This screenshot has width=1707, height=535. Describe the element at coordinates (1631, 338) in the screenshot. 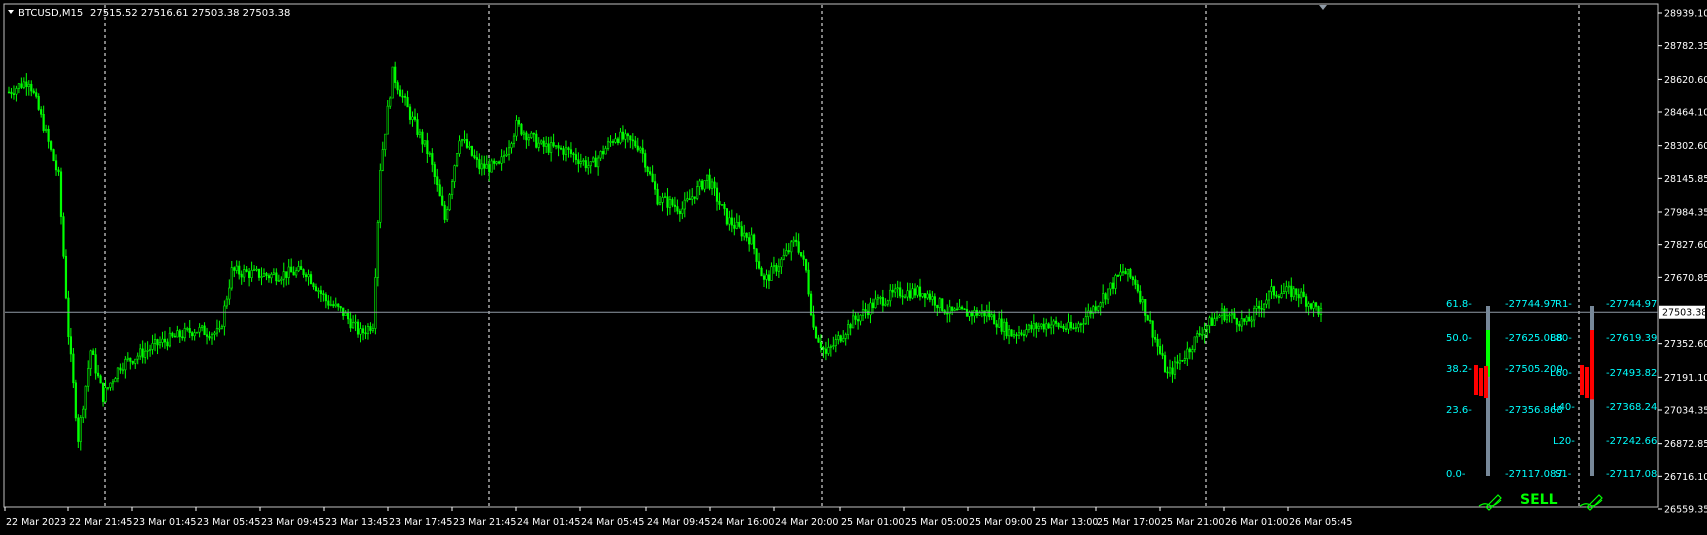

I see `pivot-l80-value: -27619.39` at that location.